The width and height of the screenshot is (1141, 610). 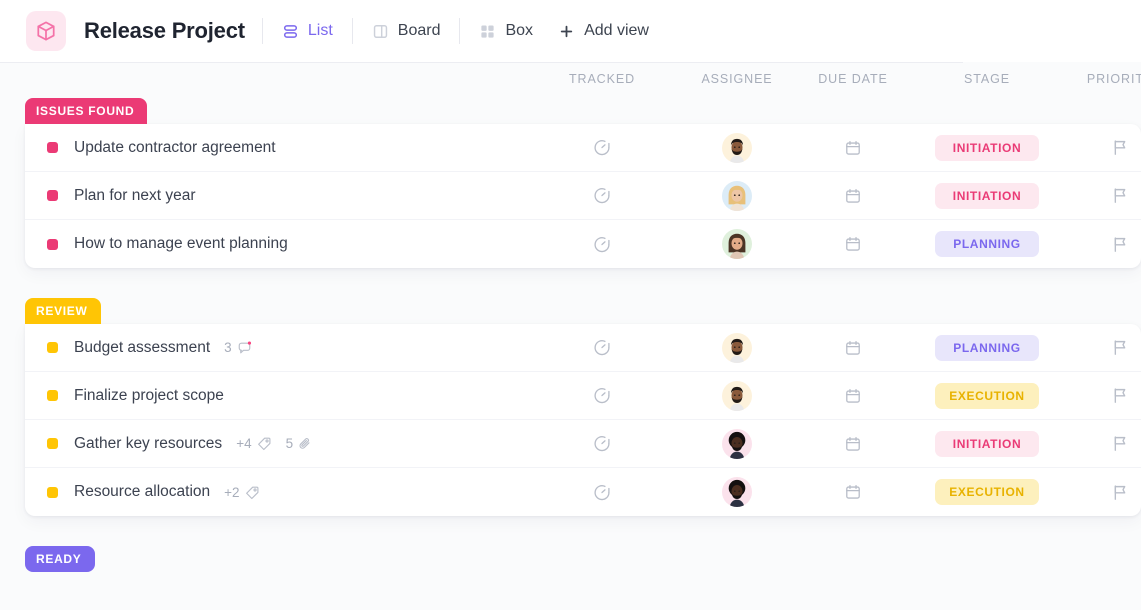 I want to click on task-title: Resource allocation, so click(x=142, y=492).